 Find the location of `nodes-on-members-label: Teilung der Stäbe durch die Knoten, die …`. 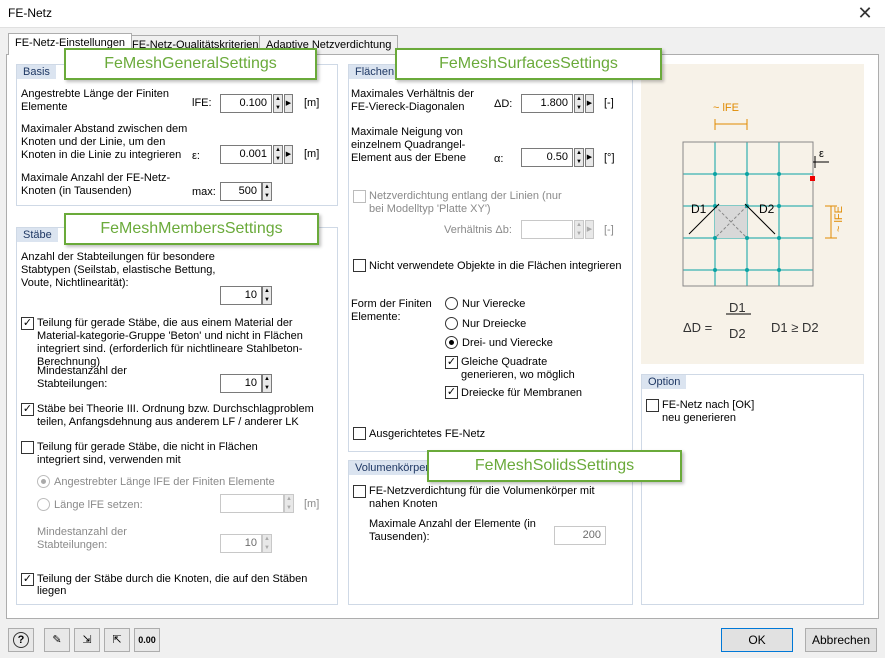

nodes-on-members-label: Teilung der Stäbe durch die Knoten, die … is located at coordinates (172, 585).